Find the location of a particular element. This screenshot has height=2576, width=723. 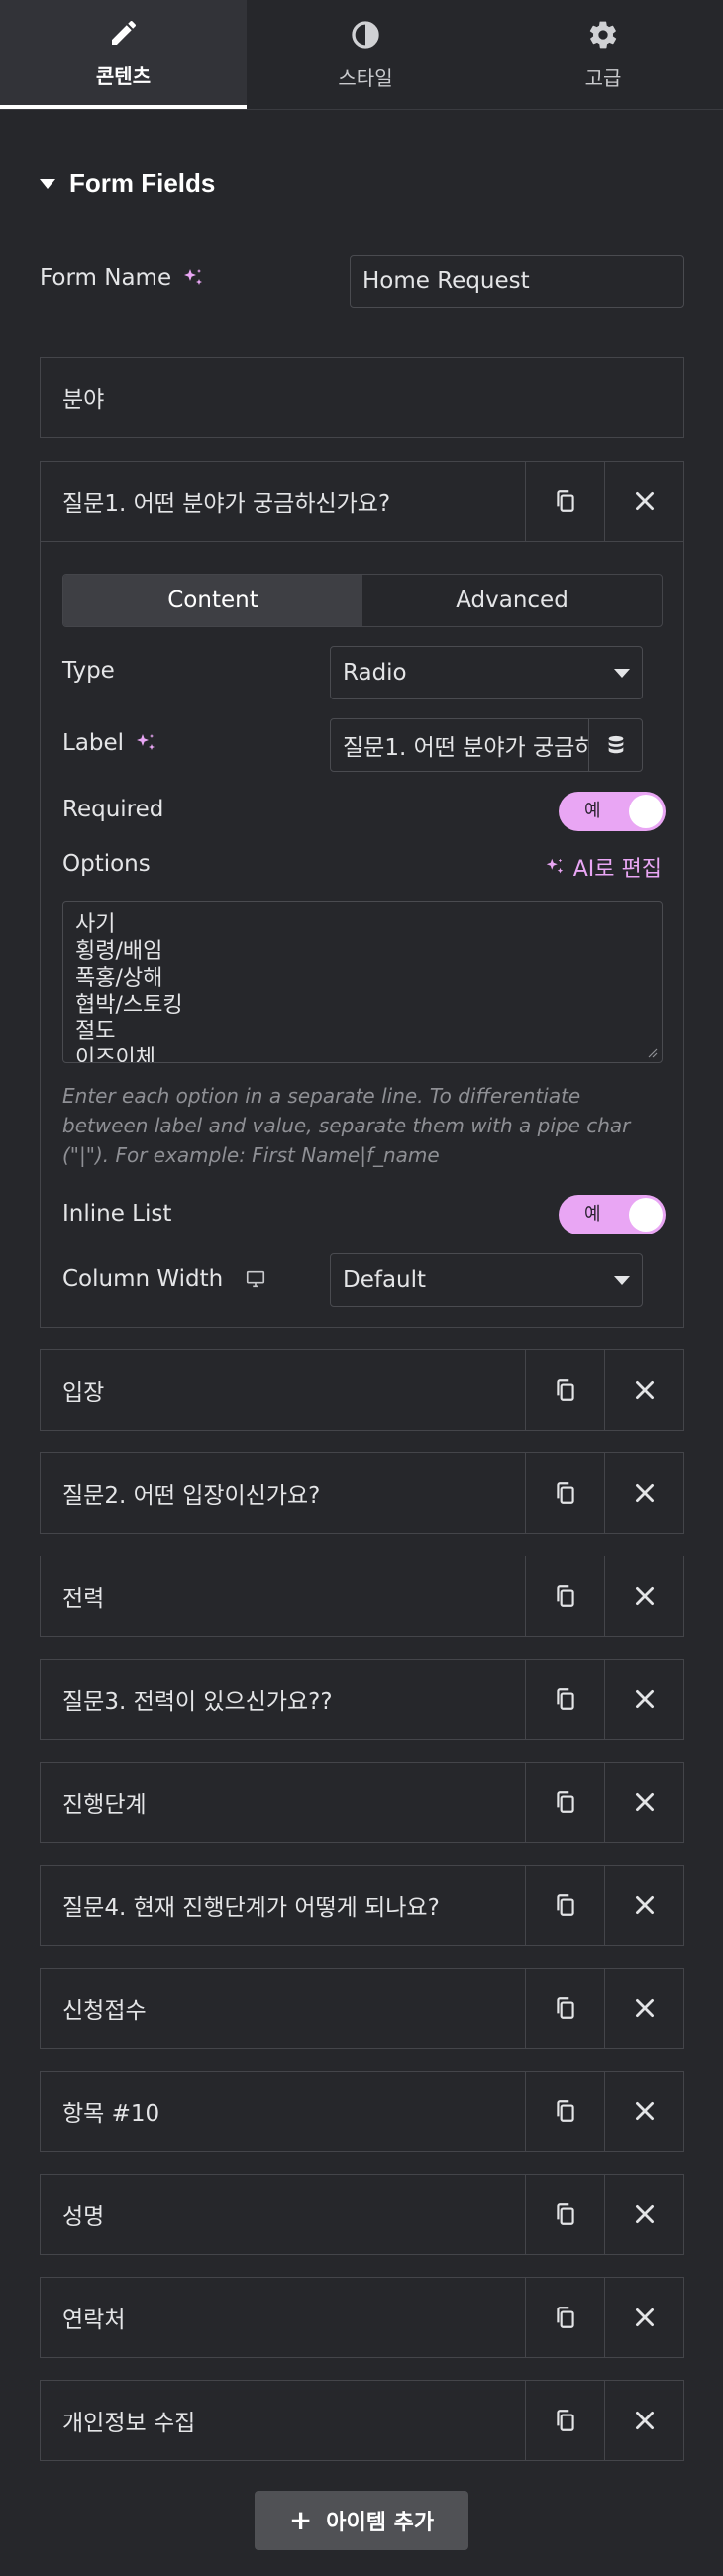

option-line: 사기 is located at coordinates (95, 925).